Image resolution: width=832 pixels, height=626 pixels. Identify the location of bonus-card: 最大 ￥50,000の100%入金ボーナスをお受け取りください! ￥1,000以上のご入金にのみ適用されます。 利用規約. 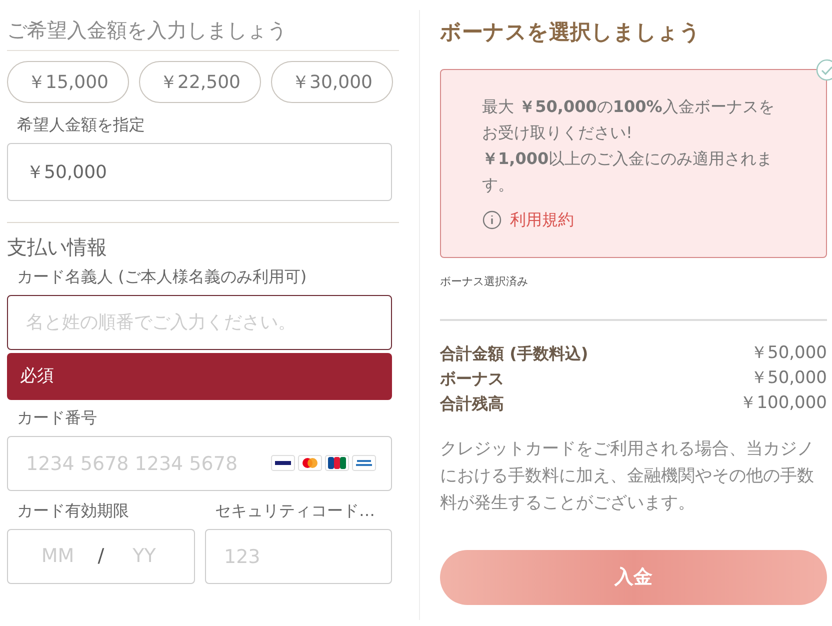
(633, 163).